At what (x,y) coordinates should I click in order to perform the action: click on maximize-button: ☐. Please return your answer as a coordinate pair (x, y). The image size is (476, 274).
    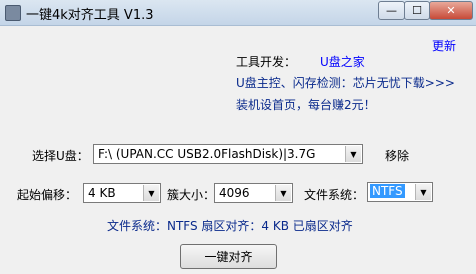
    Looking at the image, I should click on (417, 10).